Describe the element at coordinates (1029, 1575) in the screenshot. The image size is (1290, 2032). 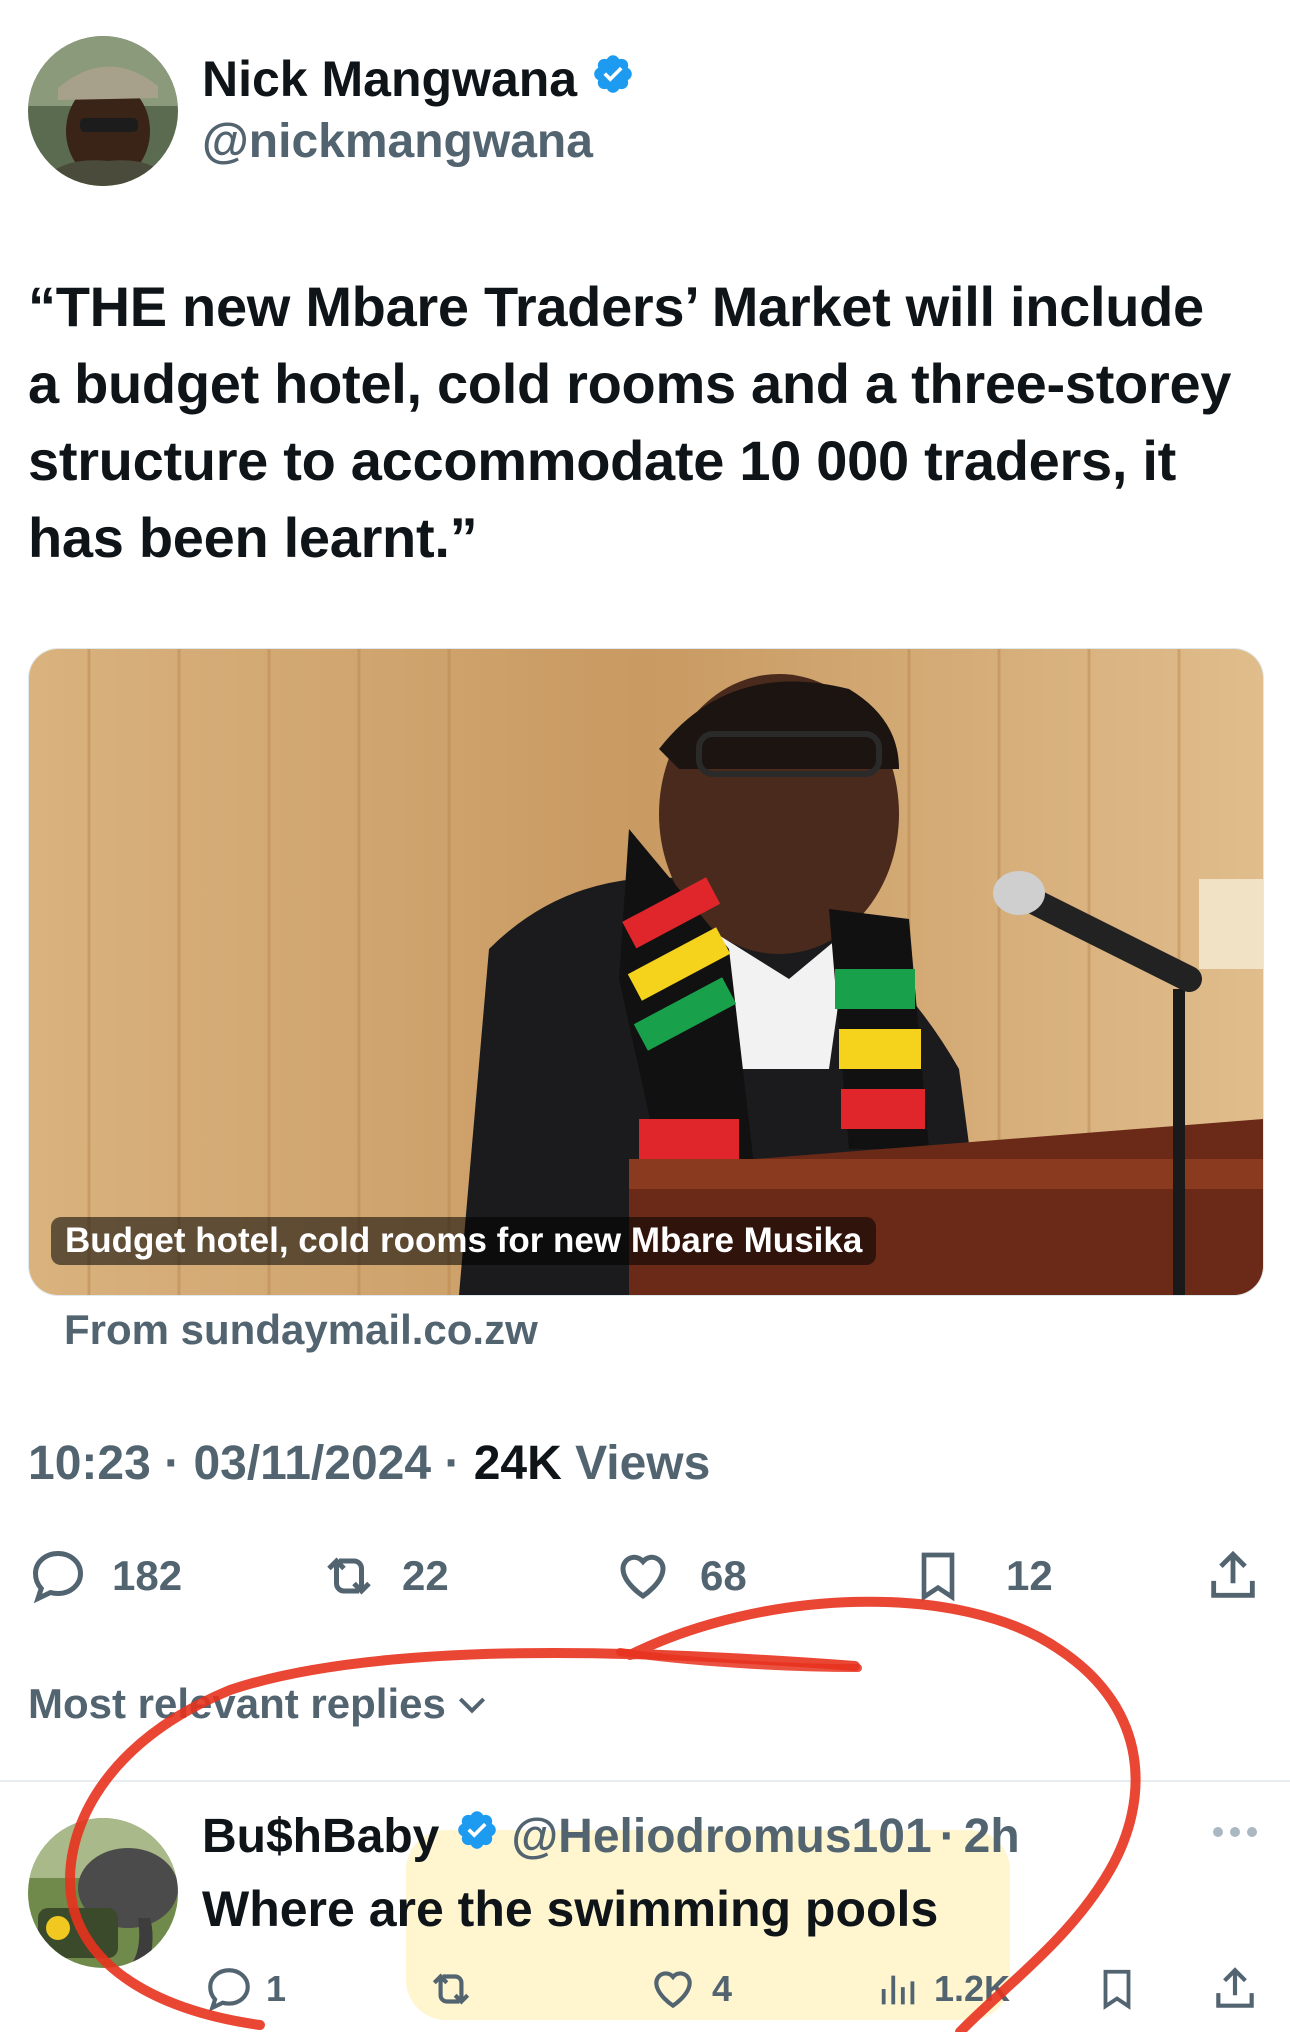
I see `bookmark-count: 12` at that location.